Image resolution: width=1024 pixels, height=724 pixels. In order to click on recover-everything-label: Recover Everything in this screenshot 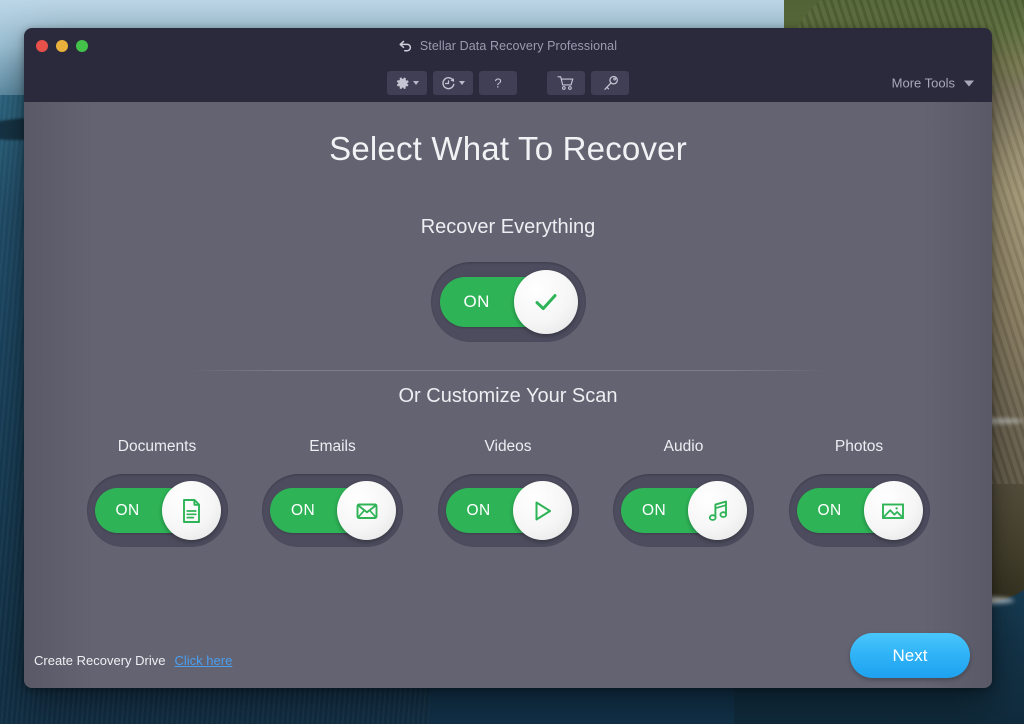, I will do `click(508, 227)`.